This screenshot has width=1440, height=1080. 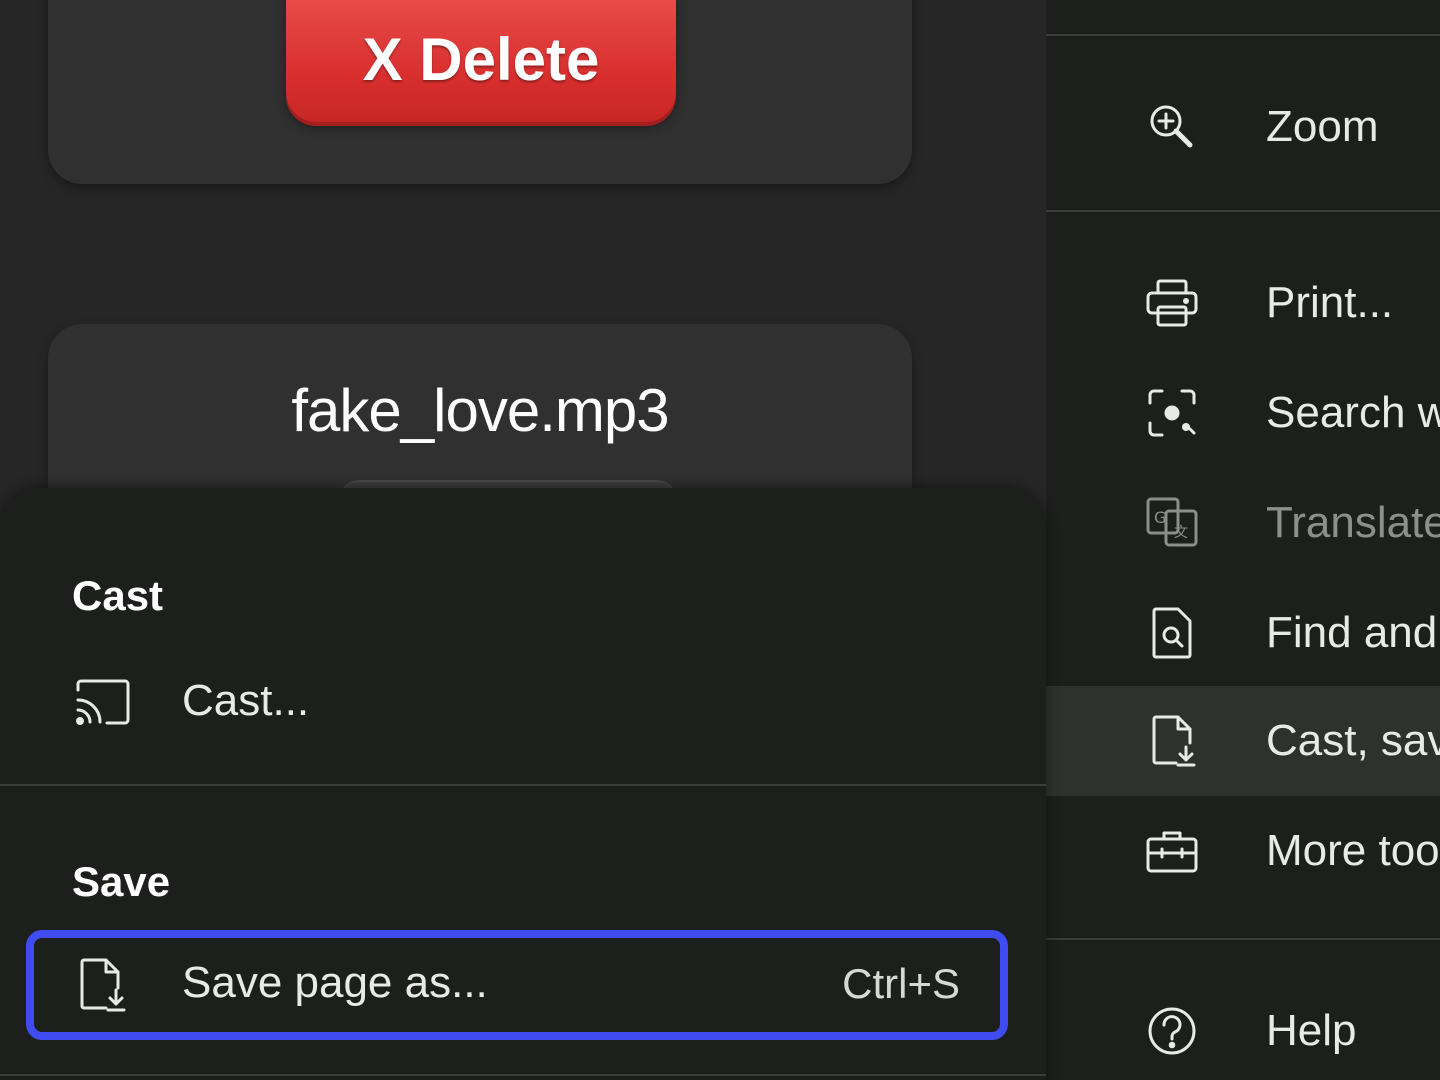 What do you see at coordinates (103, 985) in the screenshot?
I see `save-page-icon` at bounding box center [103, 985].